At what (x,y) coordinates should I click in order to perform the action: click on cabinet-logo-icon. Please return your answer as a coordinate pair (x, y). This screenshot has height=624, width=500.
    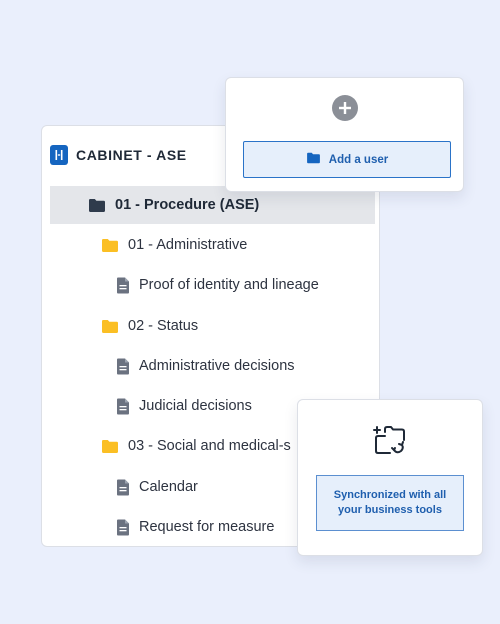
    Looking at the image, I should click on (59, 155).